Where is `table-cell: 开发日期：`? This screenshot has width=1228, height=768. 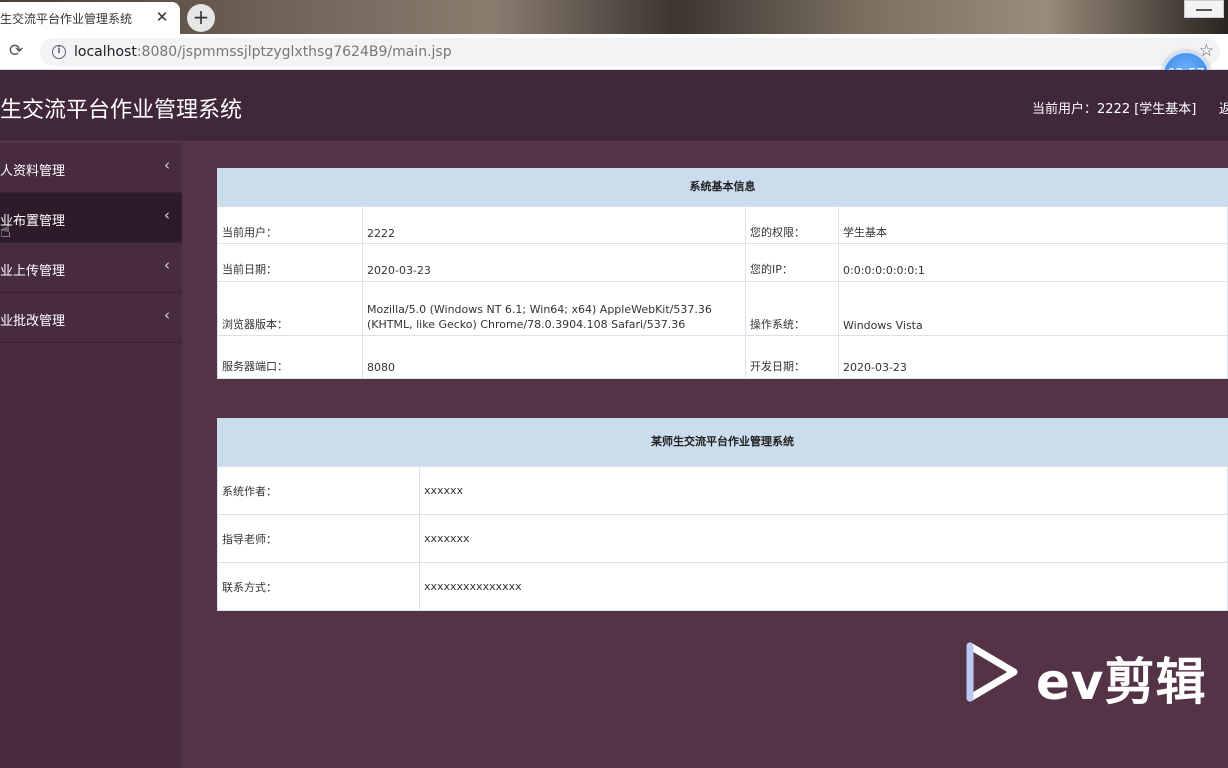
table-cell: 开发日期： is located at coordinates (792, 357).